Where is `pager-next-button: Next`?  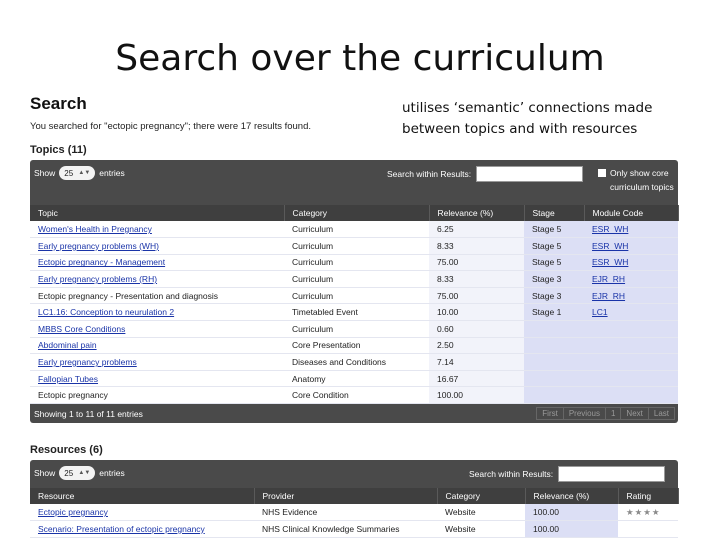 pager-next-button: Next is located at coordinates (634, 414).